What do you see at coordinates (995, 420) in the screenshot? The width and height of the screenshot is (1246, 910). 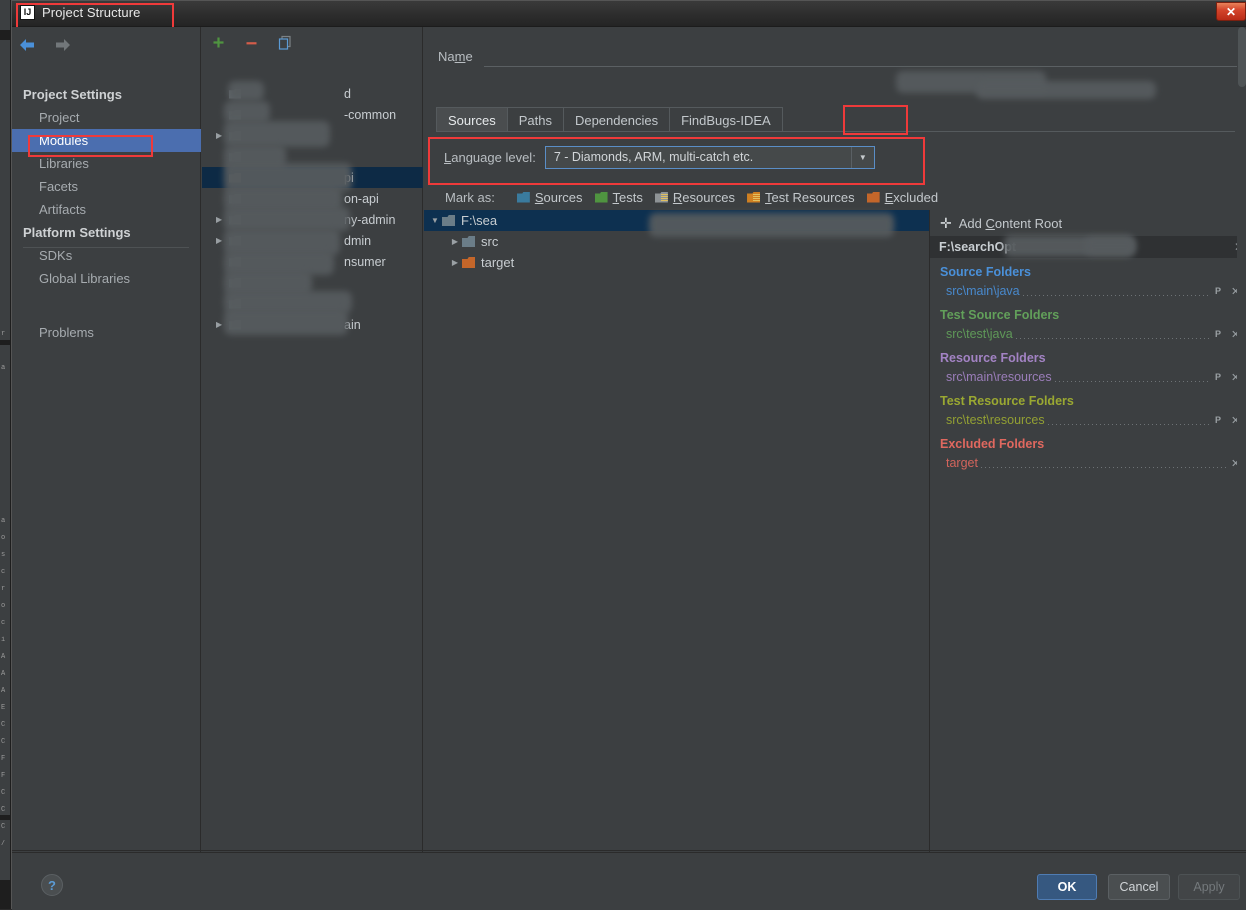 I see `content-root-folder-path: src\test\resources` at bounding box center [995, 420].